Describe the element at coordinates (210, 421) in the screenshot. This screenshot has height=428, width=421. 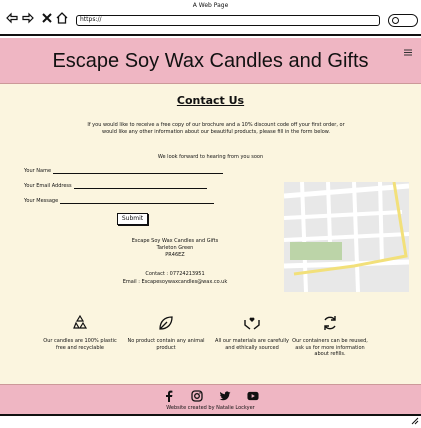
I see `window-bottom-bar` at that location.